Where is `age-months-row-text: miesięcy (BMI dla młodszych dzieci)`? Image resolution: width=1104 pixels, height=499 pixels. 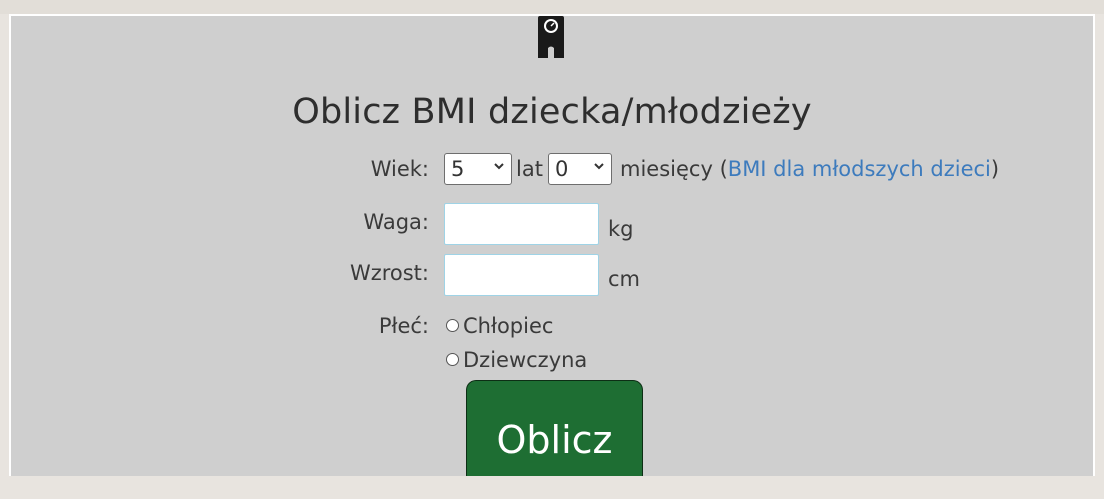 age-months-row-text: miesięcy (BMI dla młodszych dzieci) is located at coordinates (809, 169).